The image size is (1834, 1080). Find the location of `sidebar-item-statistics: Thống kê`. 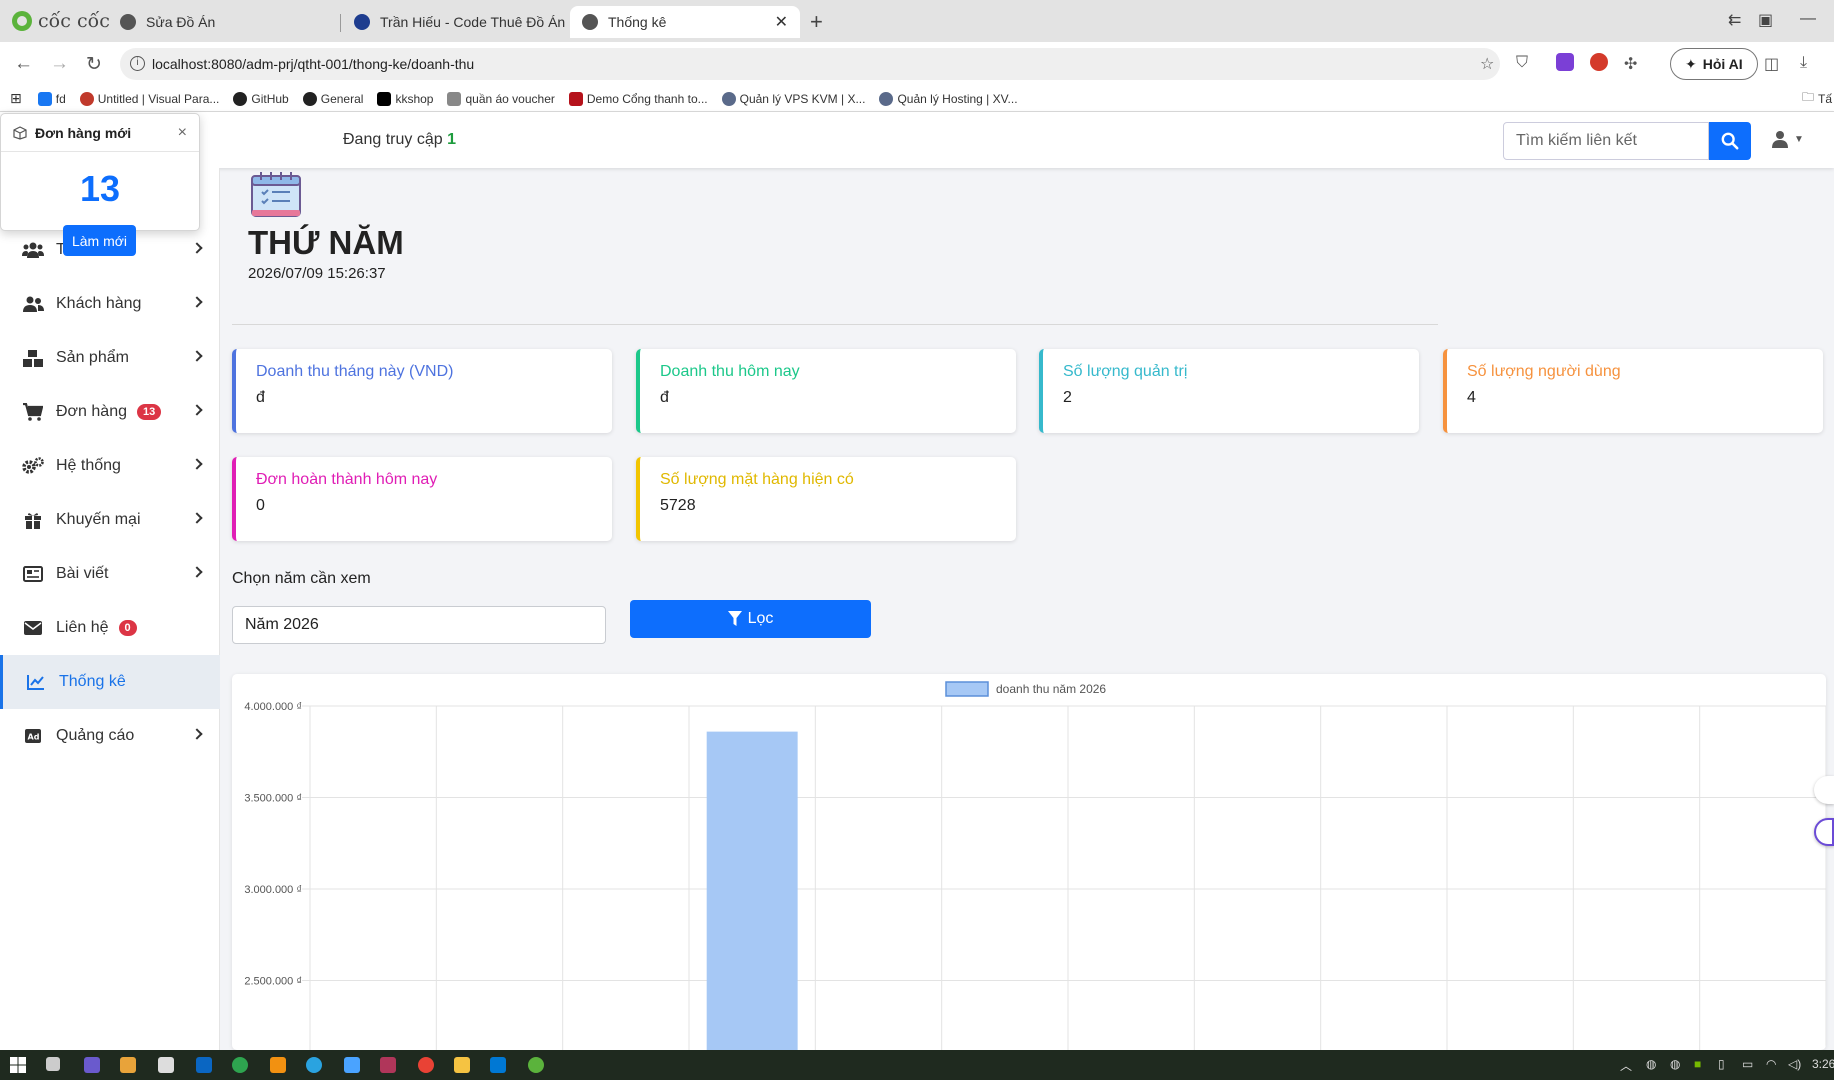

sidebar-item-statistics: Thống kê is located at coordinates (110, 682).